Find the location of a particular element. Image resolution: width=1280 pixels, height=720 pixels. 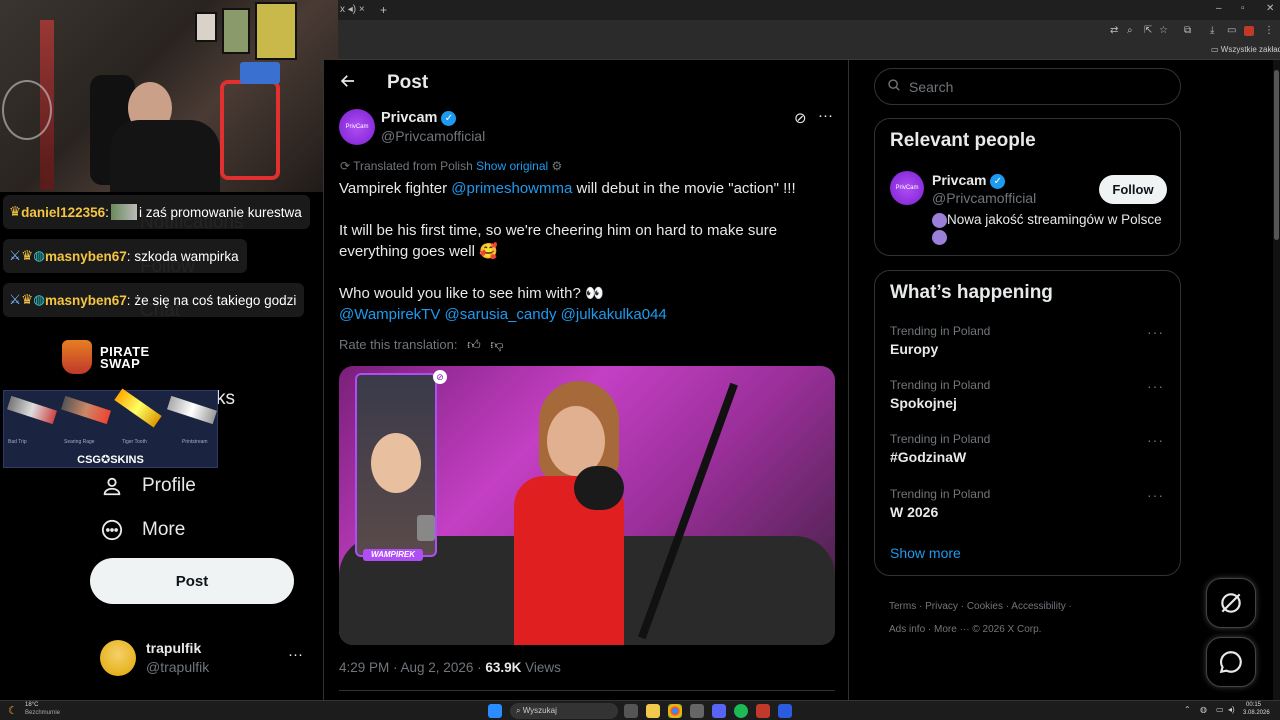

messages-fab is located at coordinates (1231, 662).